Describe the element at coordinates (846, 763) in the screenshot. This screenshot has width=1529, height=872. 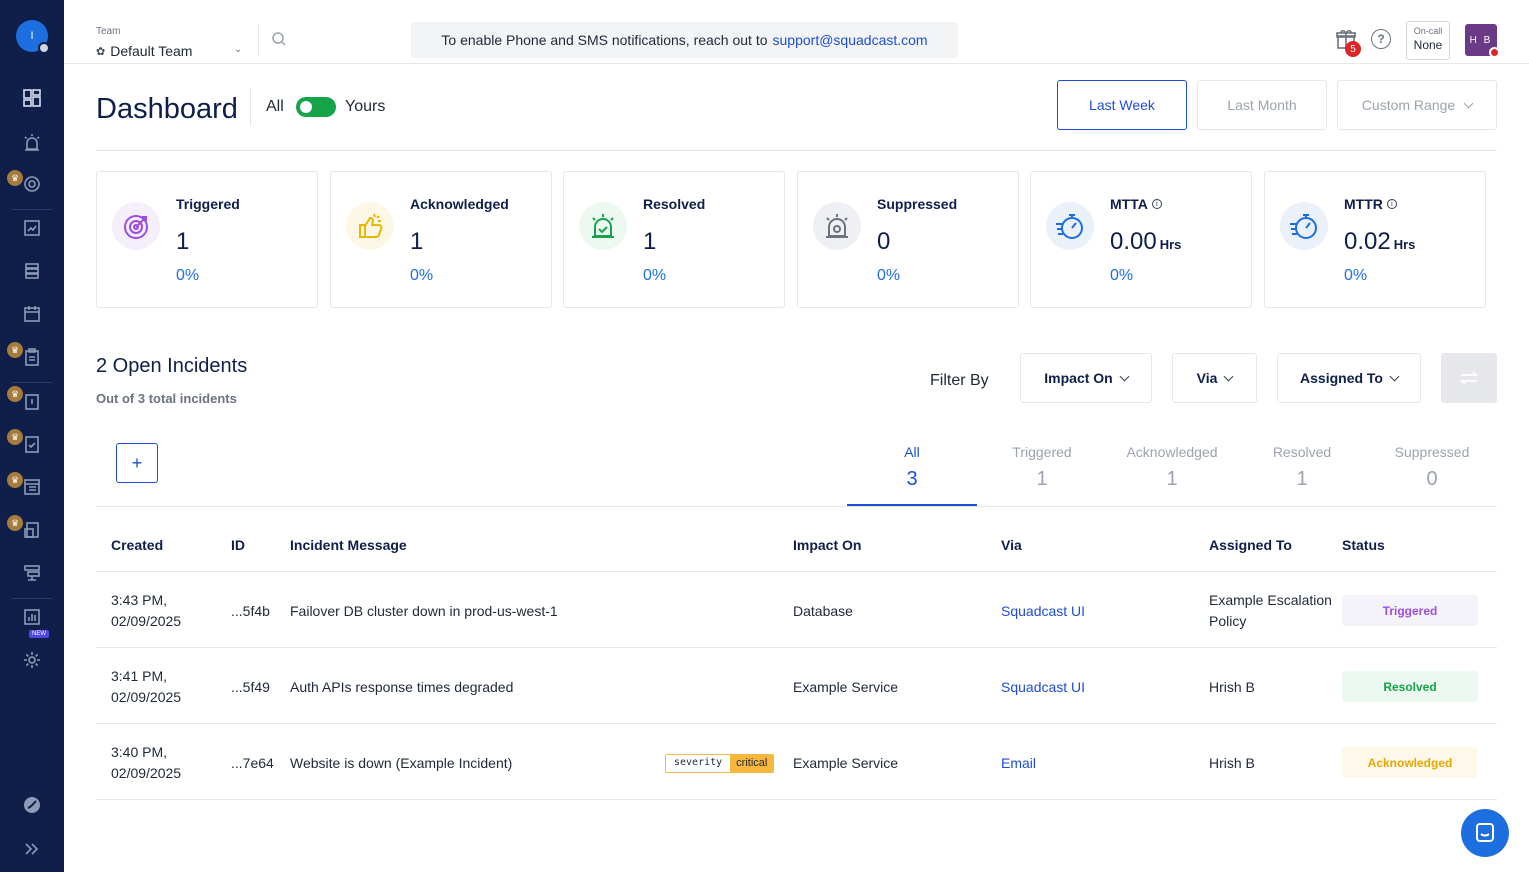
I see `impact-cell: Example Service` at that location.